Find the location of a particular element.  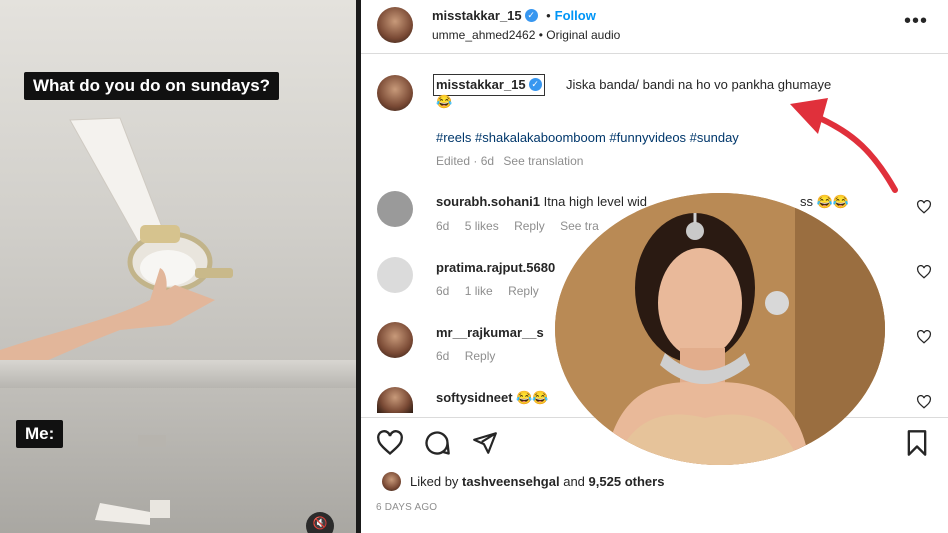

posted-time: 6 DAYS AGO is located at coordinates (407, 507).